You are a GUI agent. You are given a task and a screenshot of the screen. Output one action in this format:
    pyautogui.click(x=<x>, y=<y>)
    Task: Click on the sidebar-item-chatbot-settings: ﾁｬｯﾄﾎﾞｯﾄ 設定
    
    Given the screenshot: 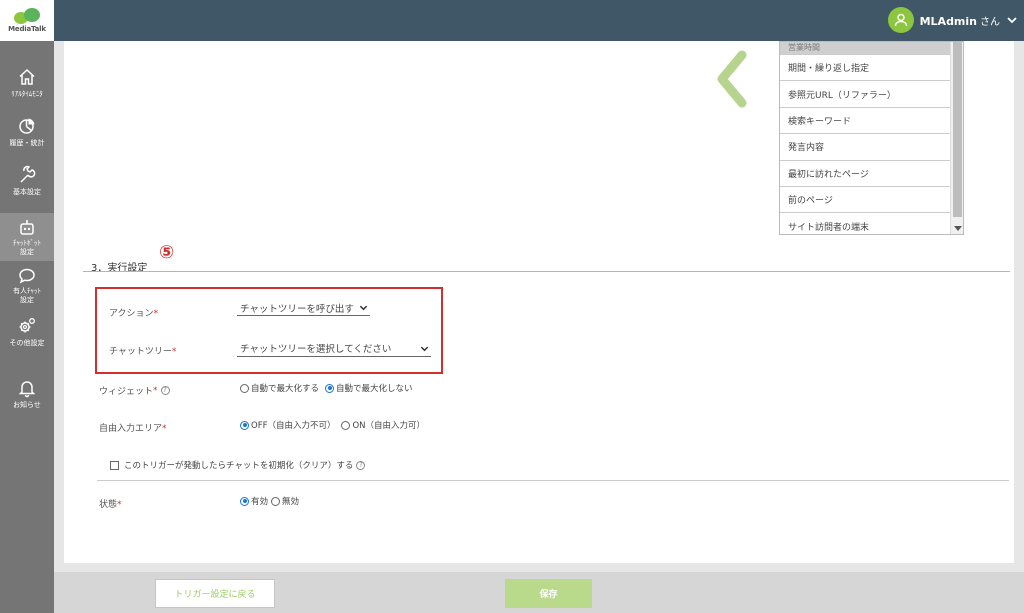 What is the action you would take?
    pyautogui.click(x=27, y=237)
    